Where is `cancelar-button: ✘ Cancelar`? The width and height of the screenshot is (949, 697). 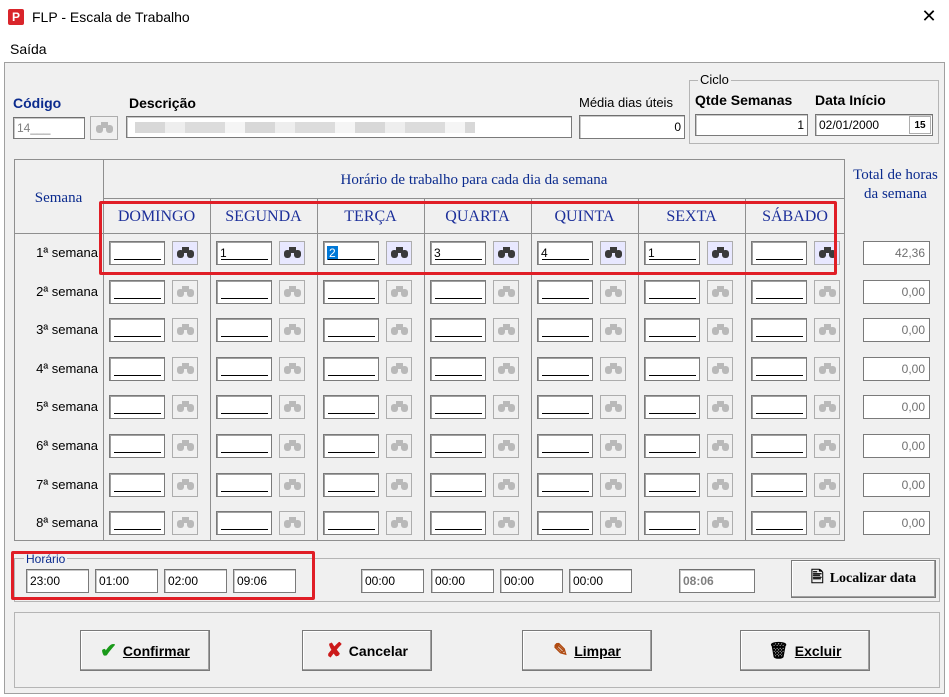
cancelar-button: ✘ Cancelar is located at coordinates (367, 650).